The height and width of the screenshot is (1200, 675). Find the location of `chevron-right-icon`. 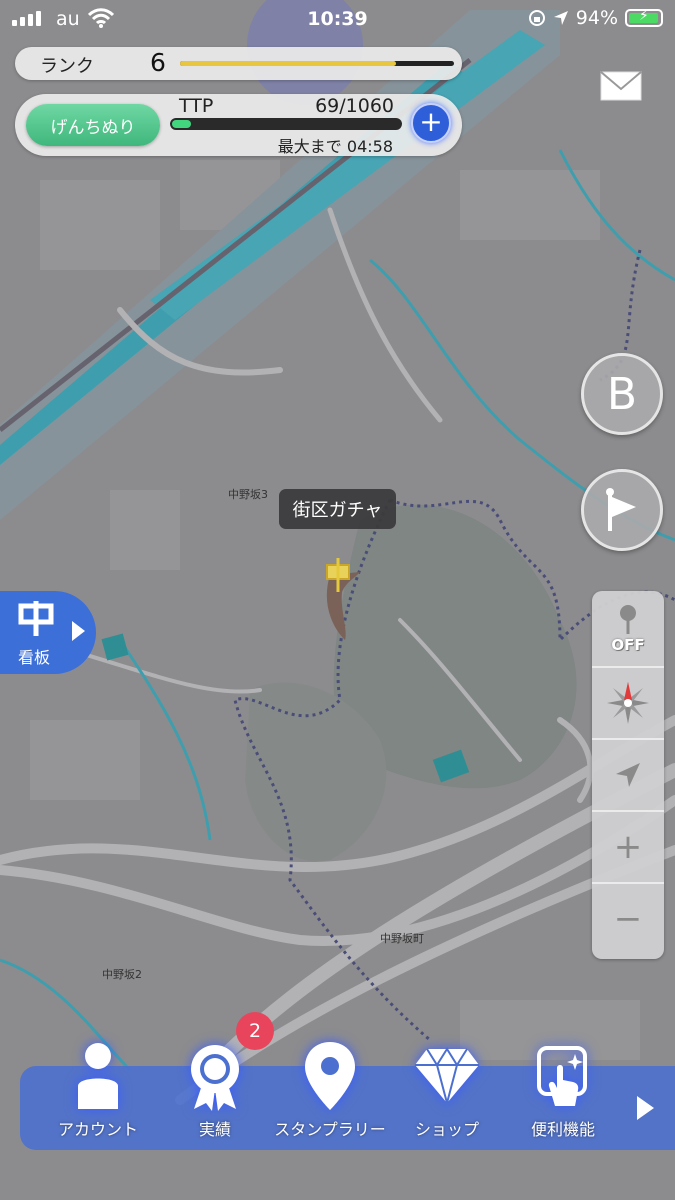

chevron-right-icon is located at coordinates (78, 631).